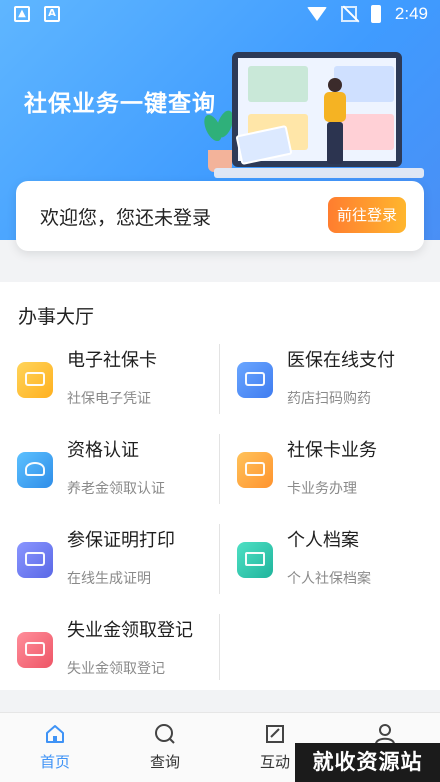 The width and height of the screenshot is (440, 782). Describe the element at coordinates (375, 14) in the screenshot. I see `battery-icon` at that location.